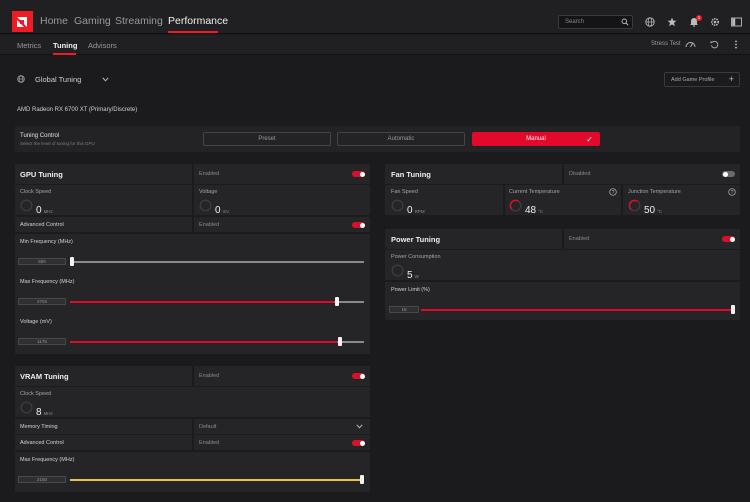  What do you see at coordinates (42, 341) in the screenshot?
I see `voltage-input: 1175` at bounding box center [42, 341].